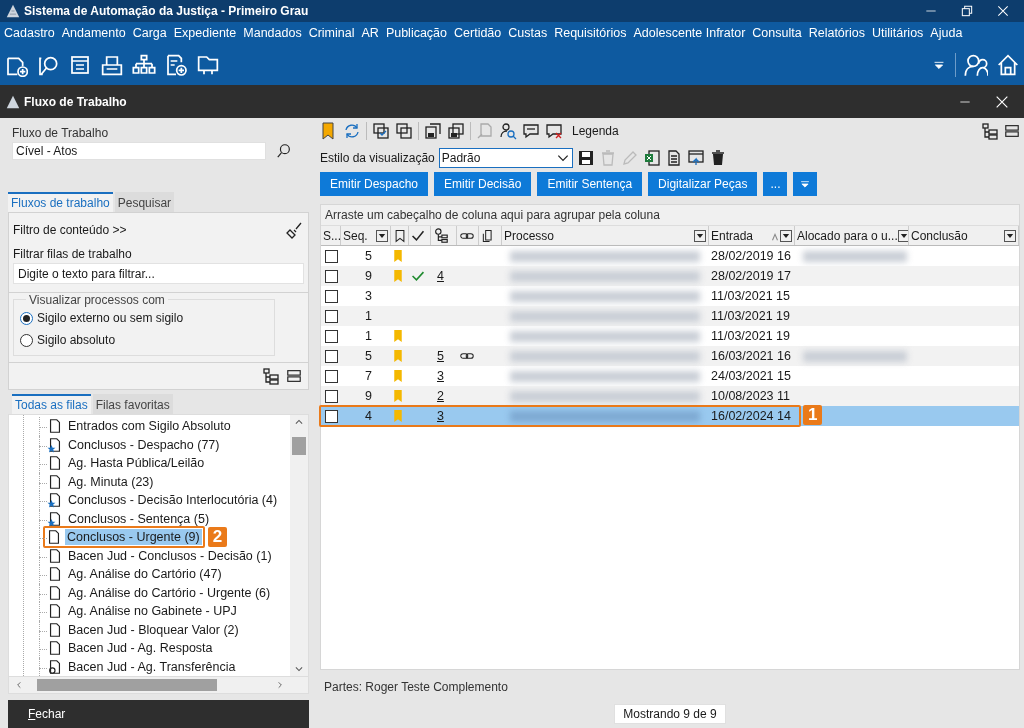 The width and height of the screenshot is (1024, 728). What do you see at coordinates (60, 202) in the screenshot?
I see `tab: Fluxos de trabalho` at bounding box center [60, 202].